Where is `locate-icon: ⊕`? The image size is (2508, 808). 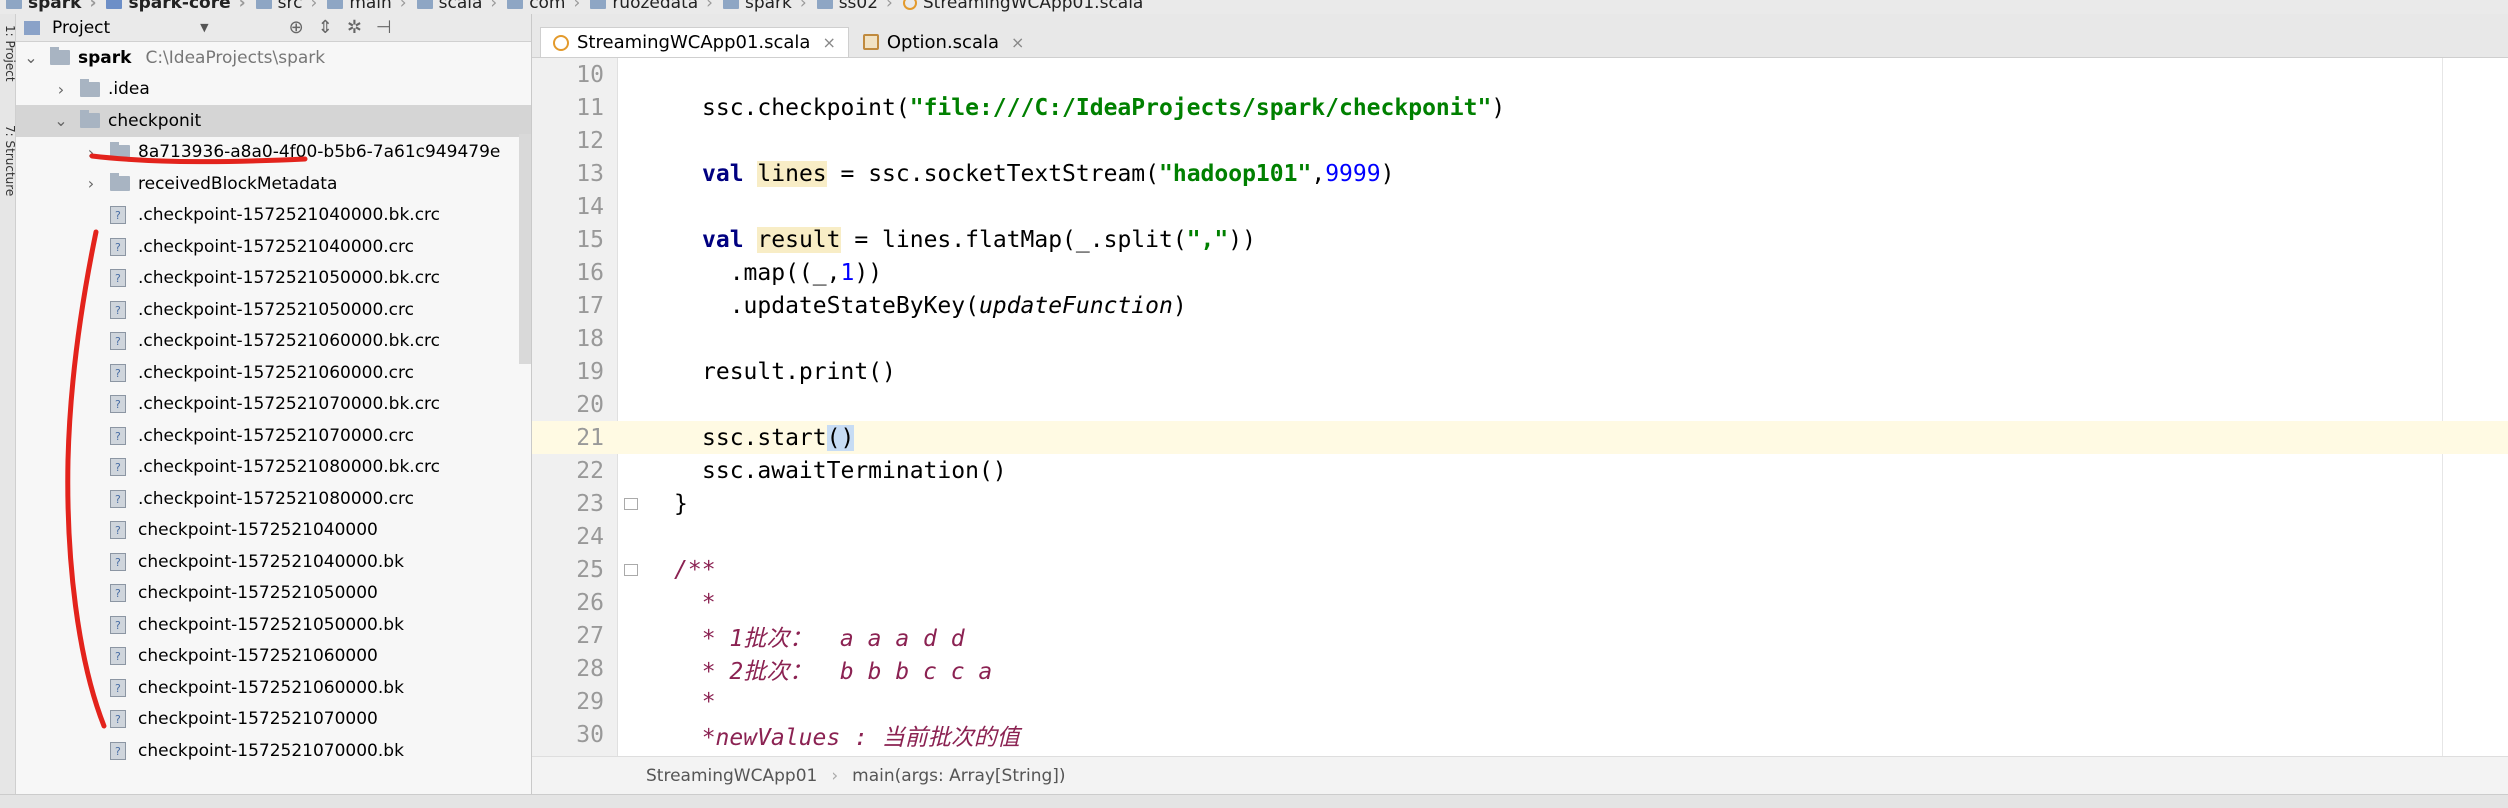 locate-icon: ⊕ is located at coordinates (296, 27).